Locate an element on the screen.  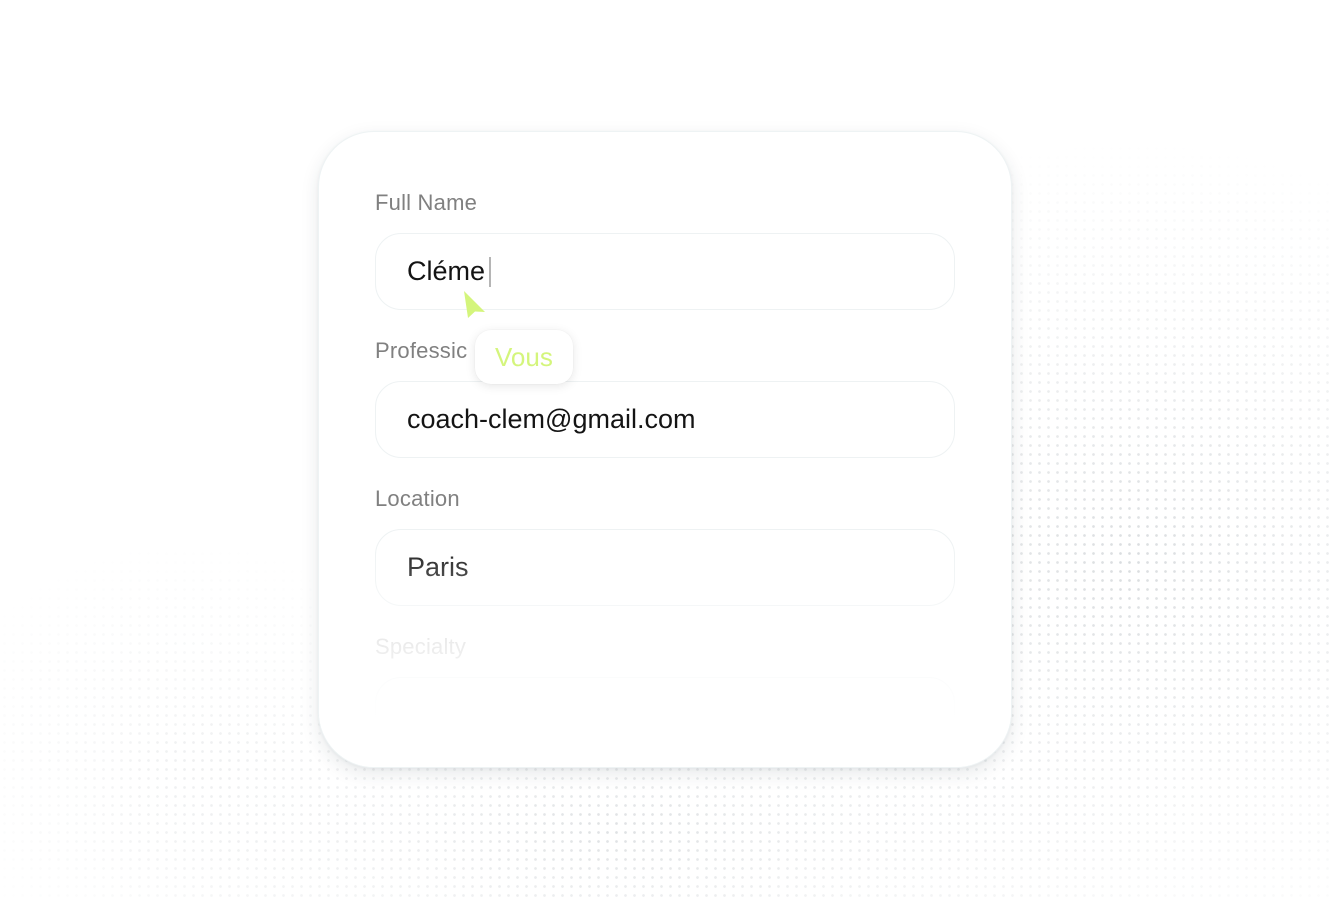
profession-label: Professic is located at coordinates (421, 350).